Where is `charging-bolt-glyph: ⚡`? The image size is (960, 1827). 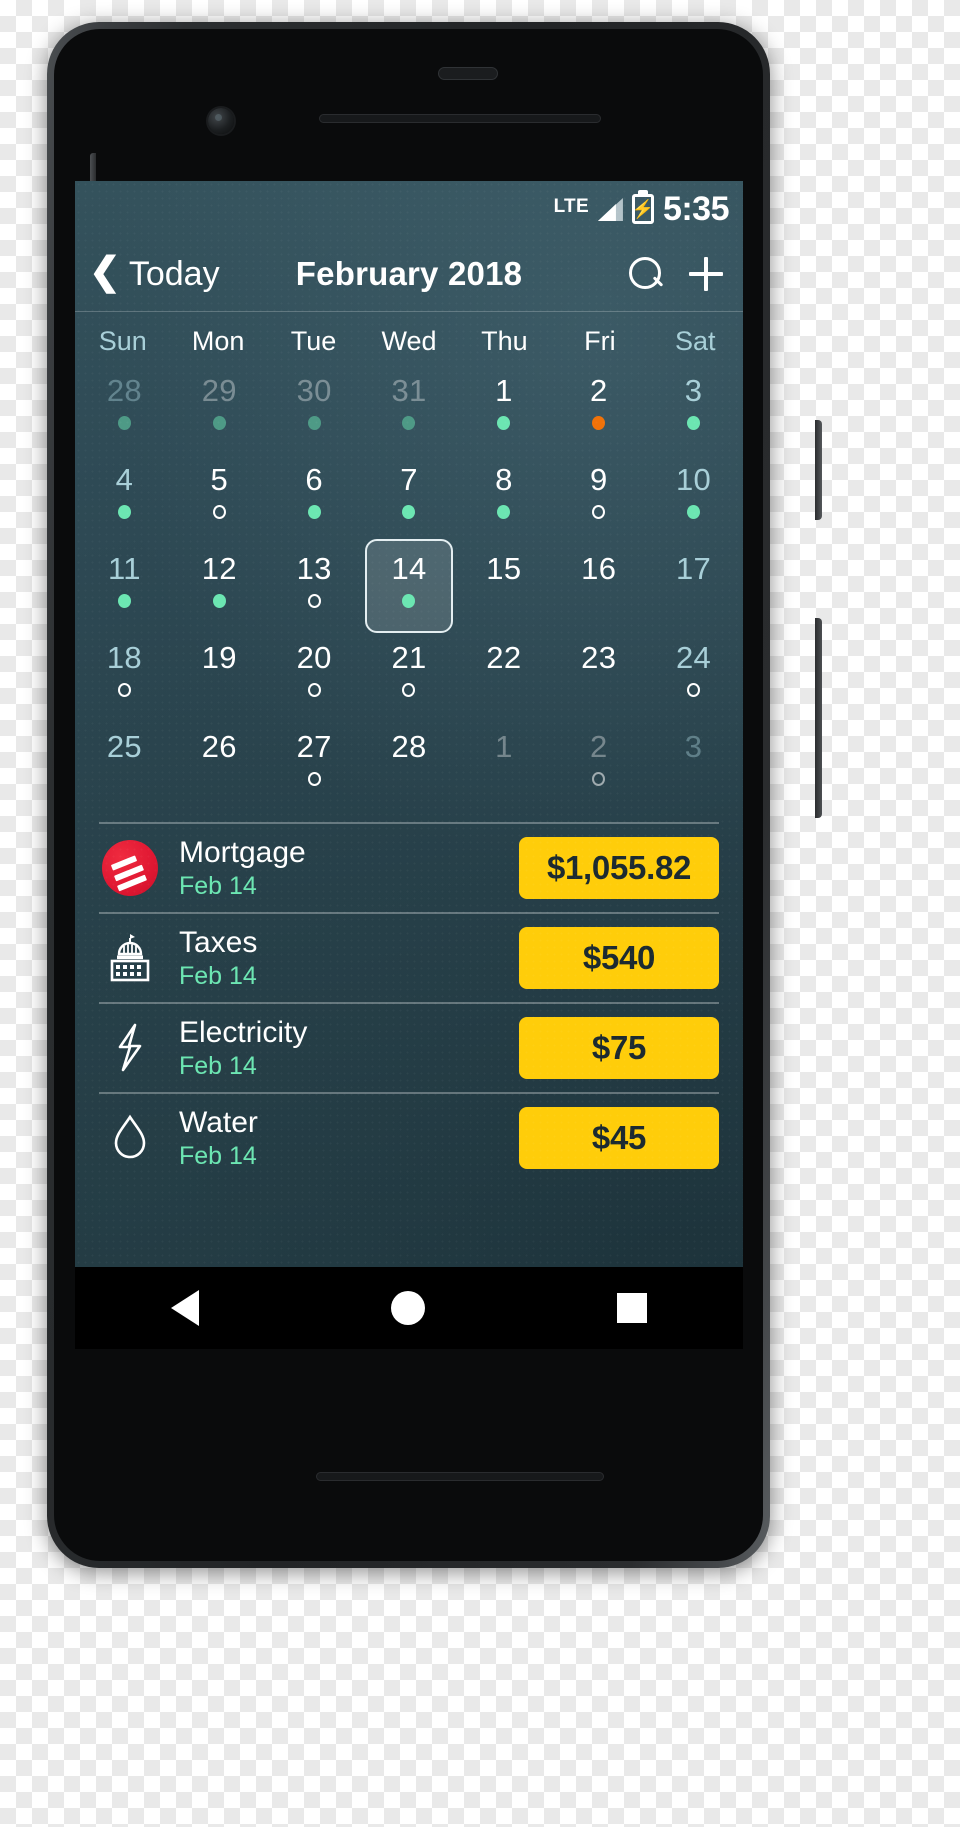
charging-bolt-glyph: ⚡ is located at coordinates (643, 209).